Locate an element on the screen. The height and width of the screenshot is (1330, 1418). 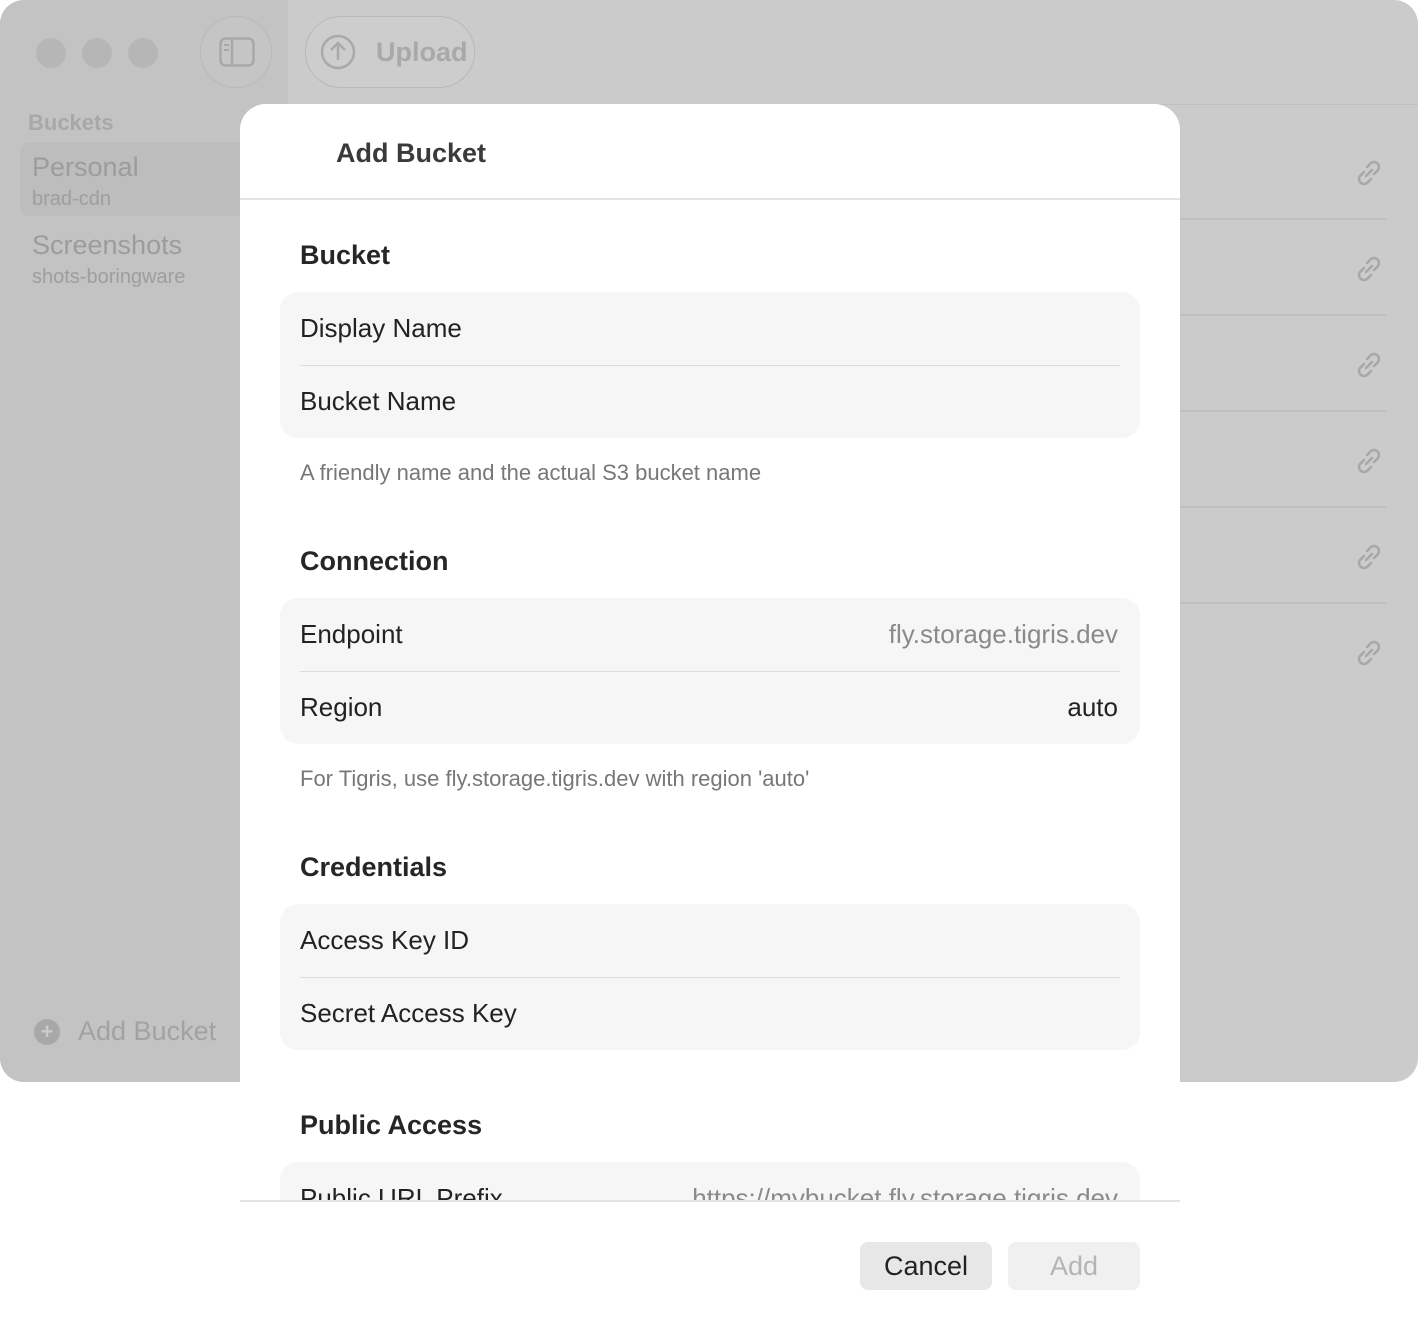
public-url-prefix-row: Public URL Prefix is located at coordinates (710, 1181).